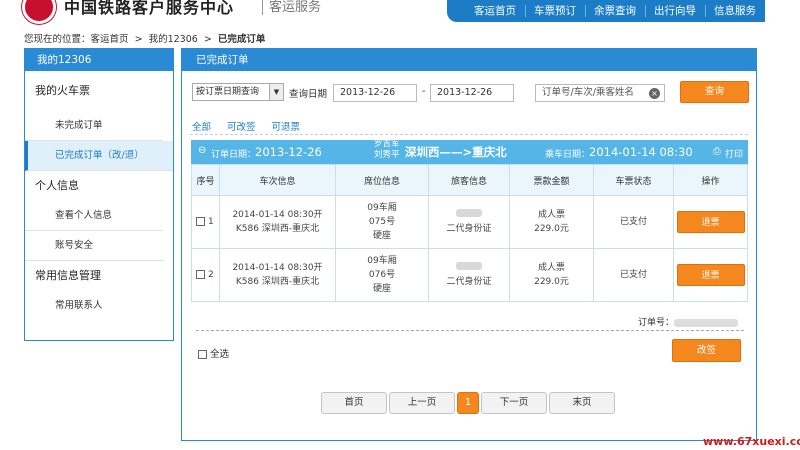 This screenshot has height=450, width=800. Describe the element at coordinates (514, 403) in the screenshot. I see `next-page-button: 下一页` at that location.